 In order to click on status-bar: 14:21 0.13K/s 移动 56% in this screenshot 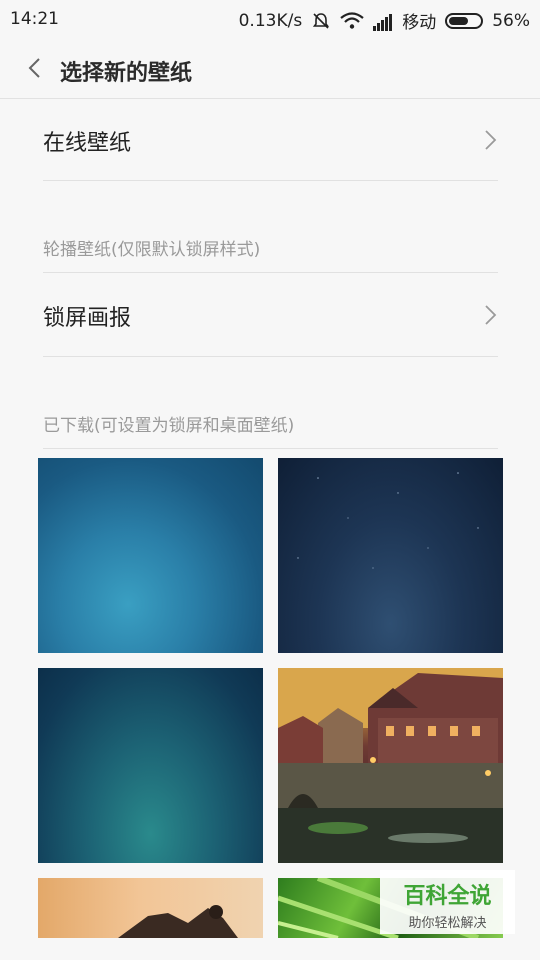, I will do `click(270, 19)`.